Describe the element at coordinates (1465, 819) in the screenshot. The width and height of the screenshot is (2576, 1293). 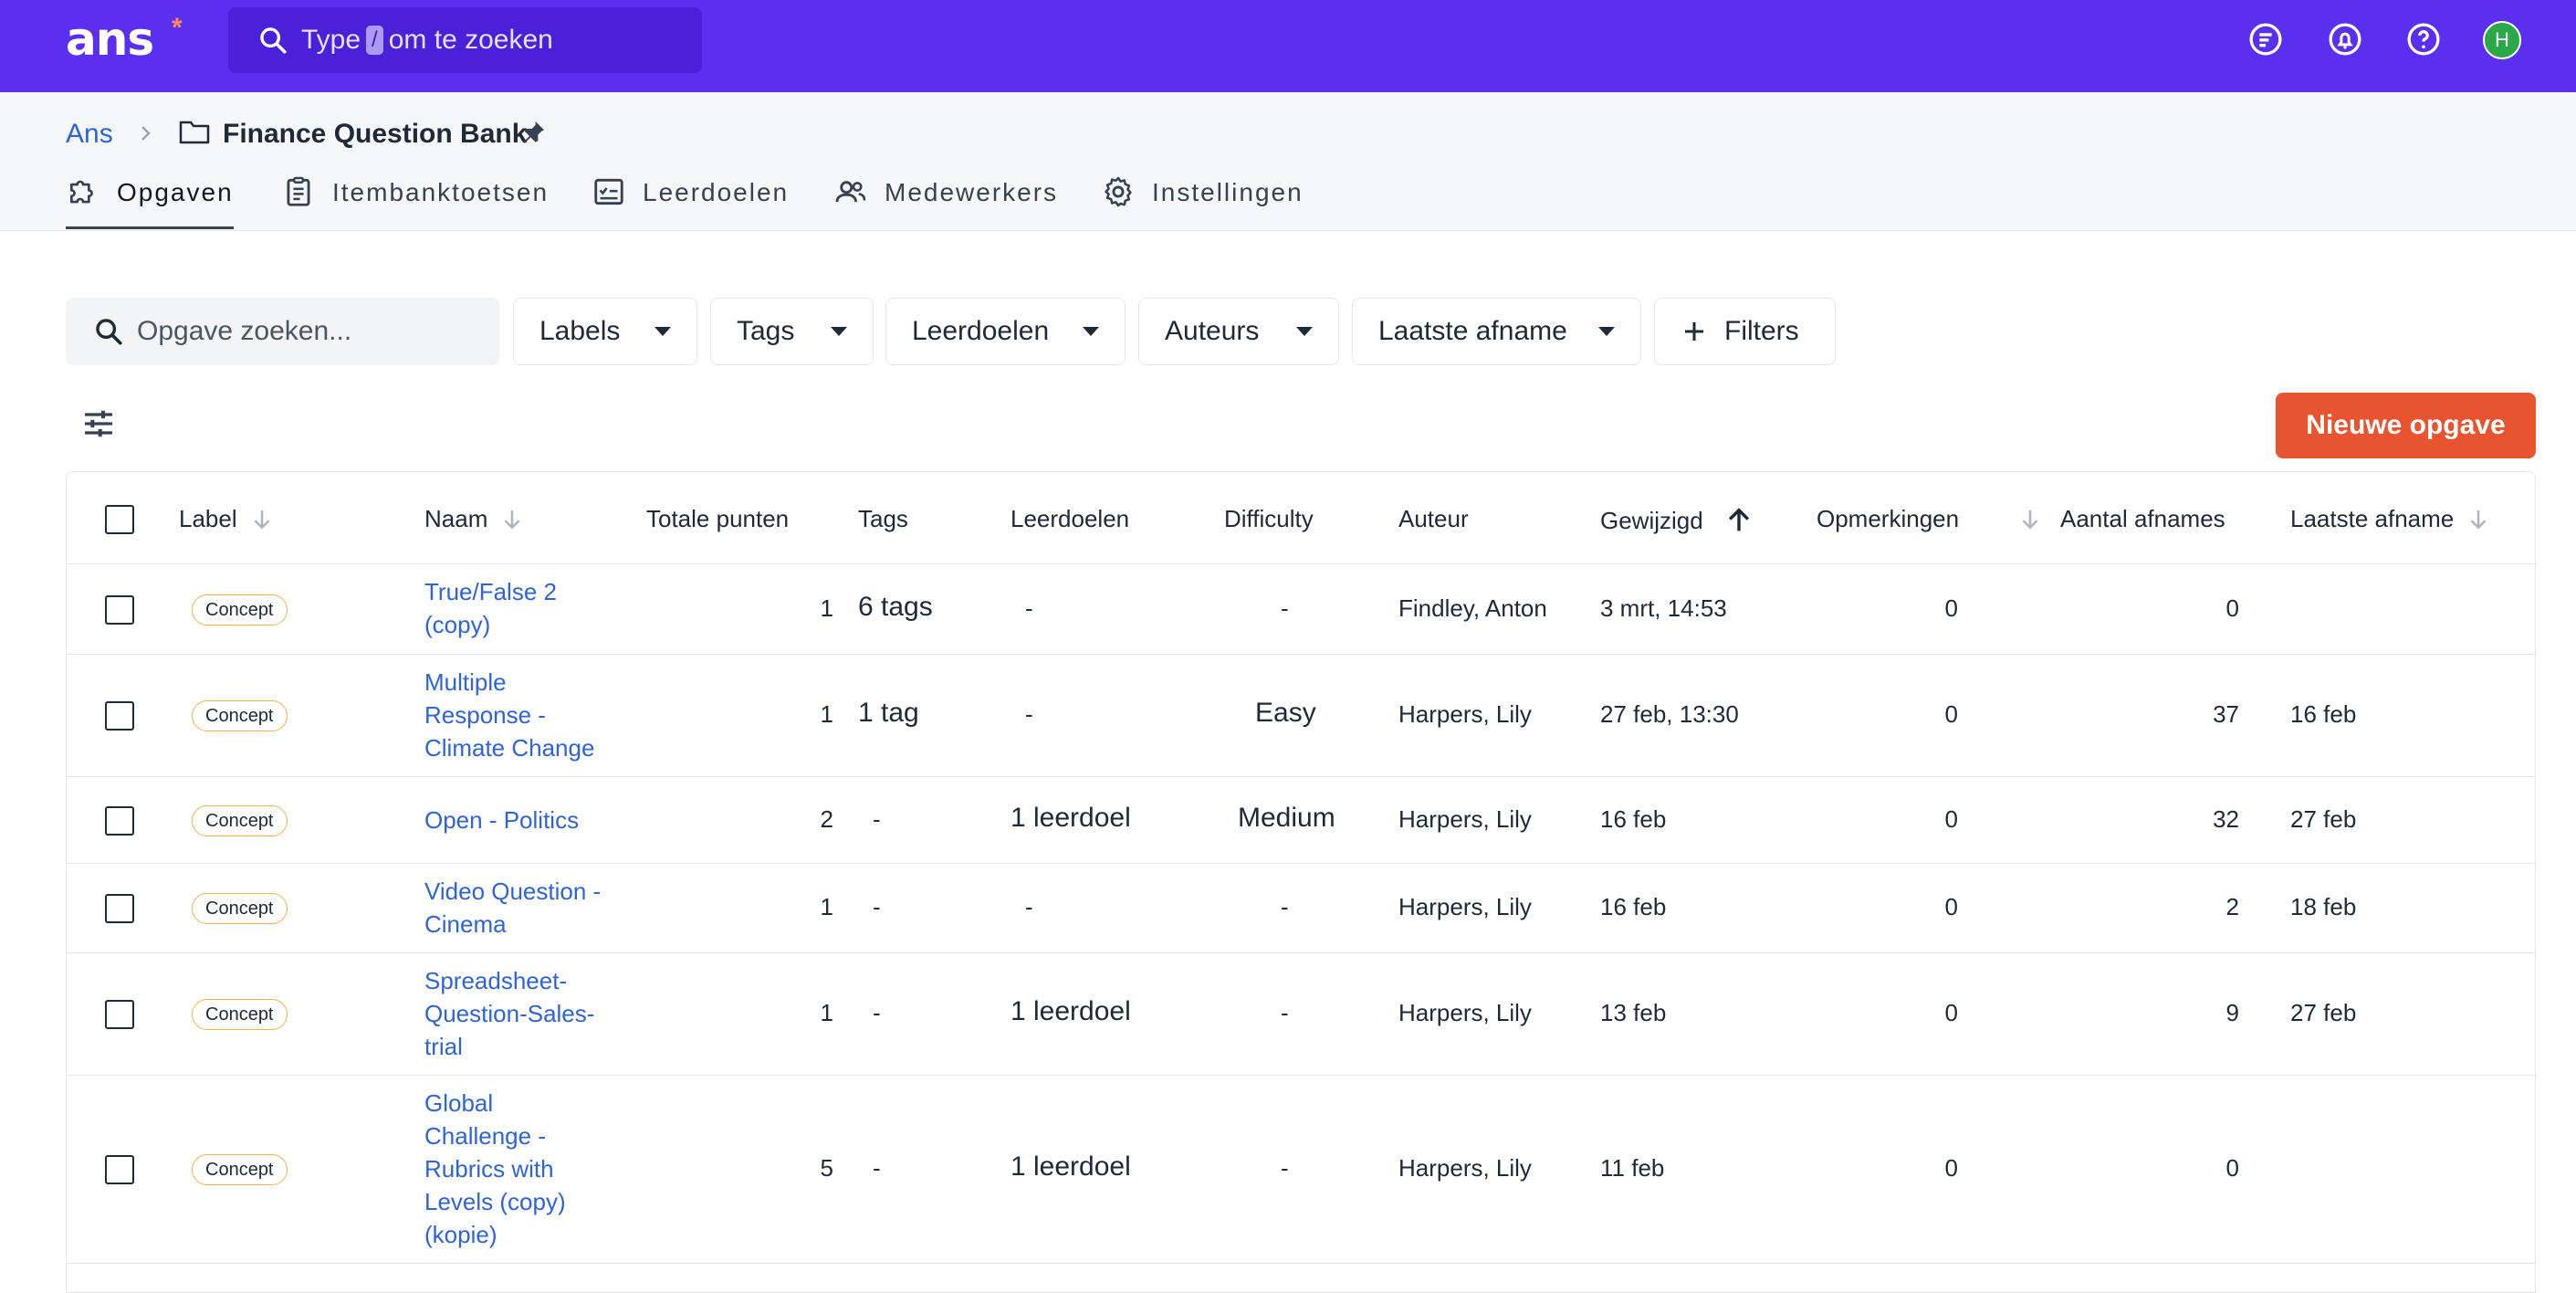
I see `cell-auteur: Harpers, Lily` at that location.